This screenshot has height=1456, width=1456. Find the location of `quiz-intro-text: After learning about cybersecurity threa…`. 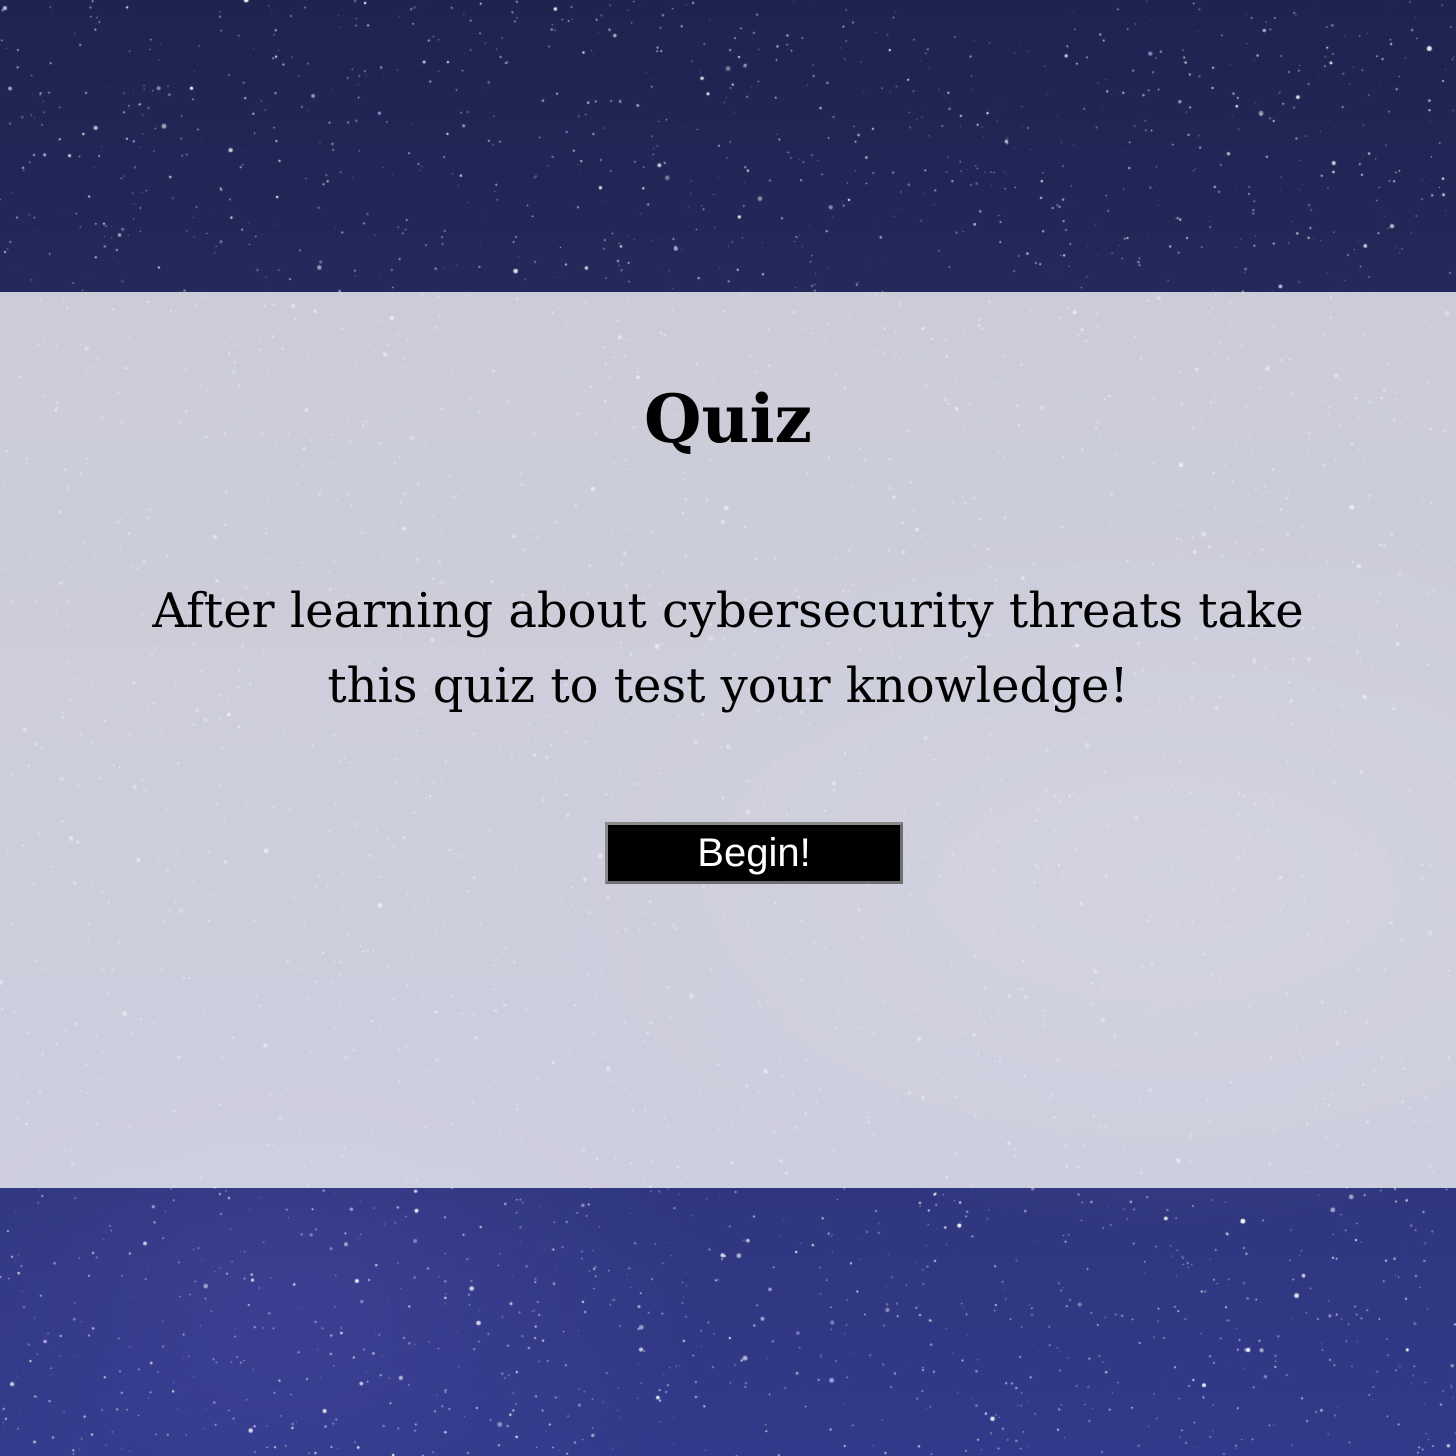

quiz-intro-text: After learning about cybersecurity threa… is located at coordinates (728, 649).